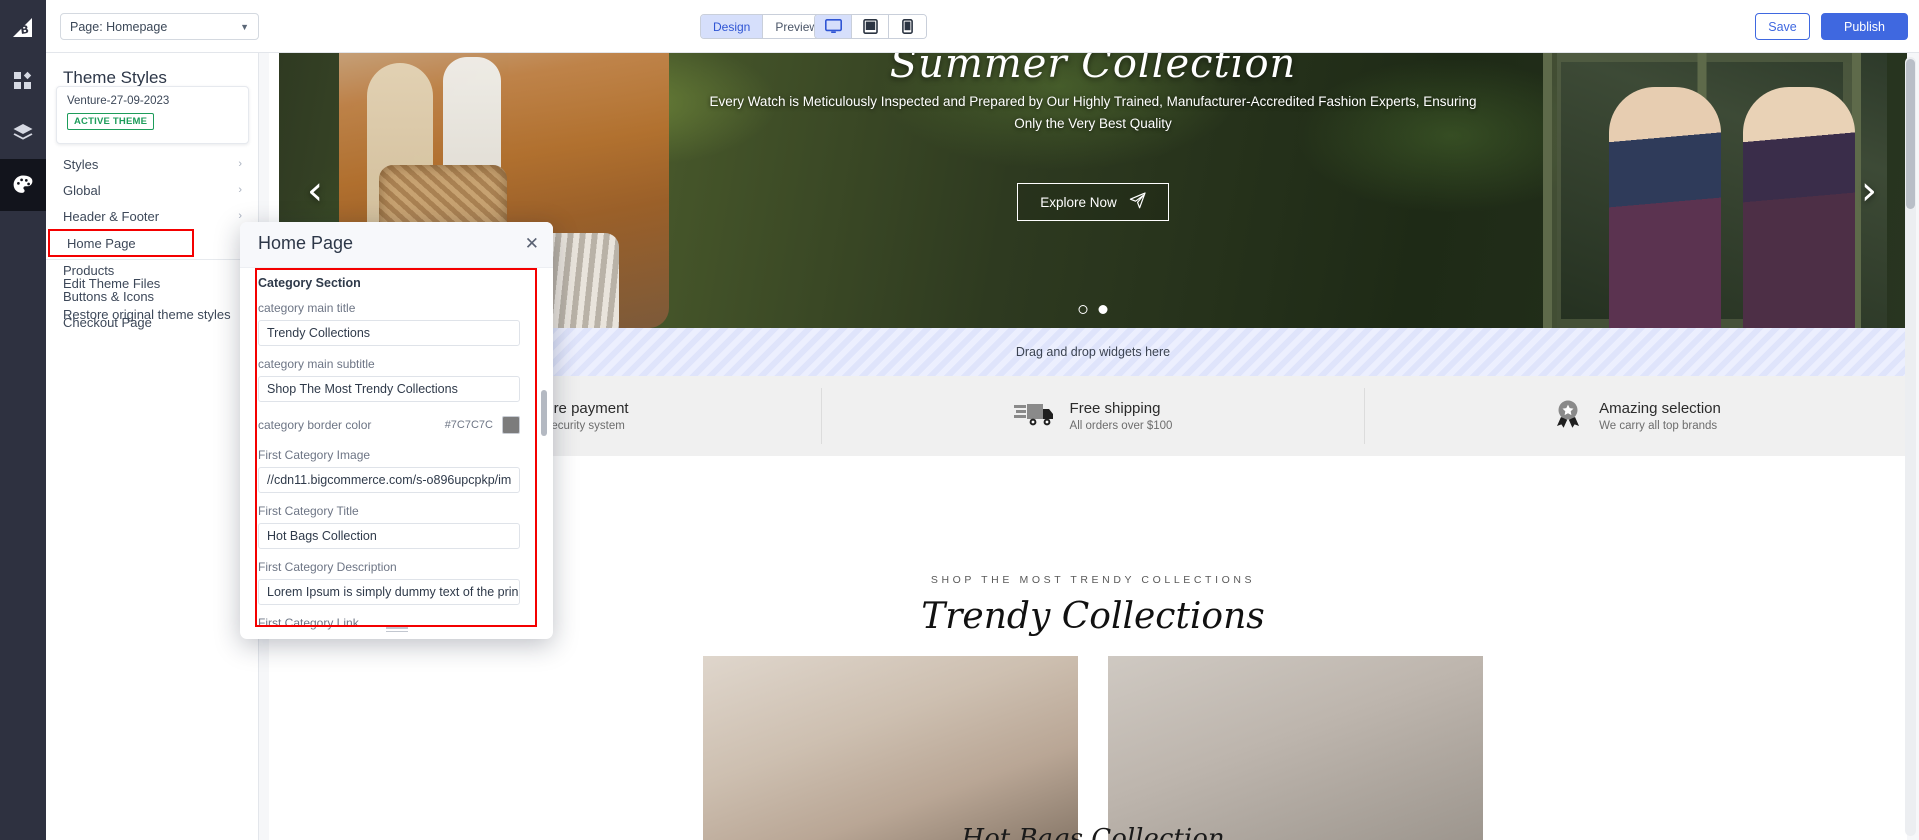  Describe the element at coordinates (82, 190) in the screenshot. I see `sidebar-item-label: Global` at that location.